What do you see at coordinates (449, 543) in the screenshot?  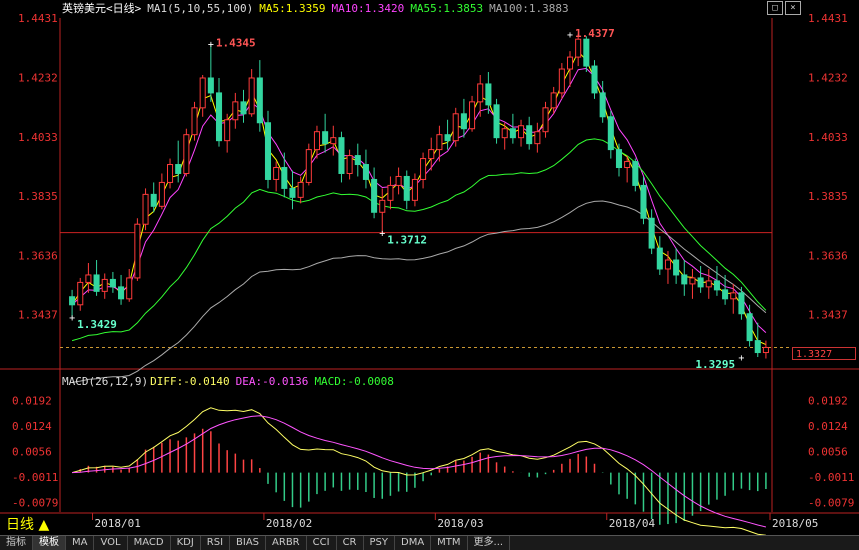 I see `tab-mtm: MTM` at bounding box center [449, 543].